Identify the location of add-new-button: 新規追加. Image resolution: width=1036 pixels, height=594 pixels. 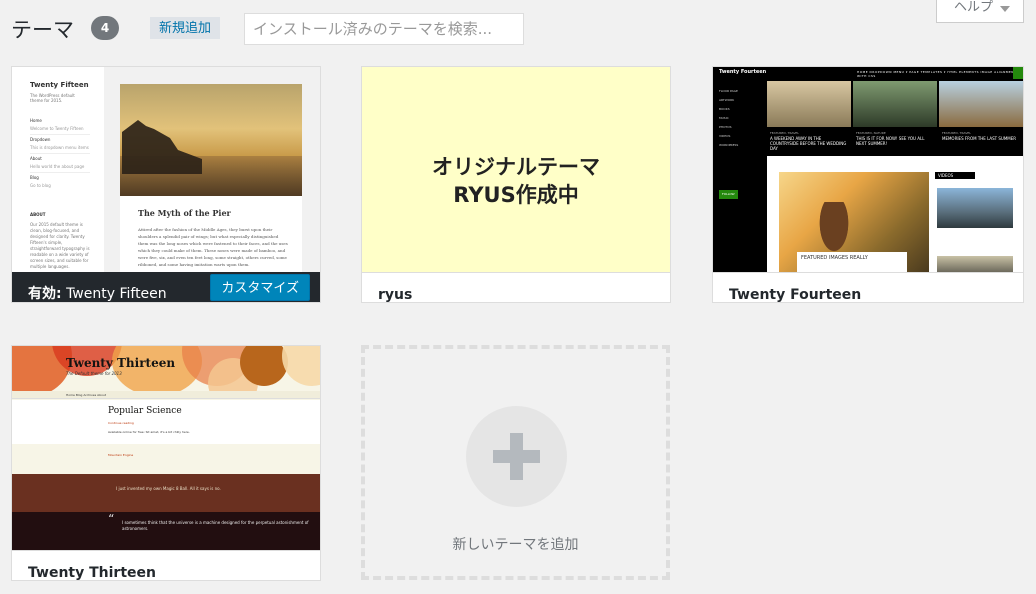
(185, 28).